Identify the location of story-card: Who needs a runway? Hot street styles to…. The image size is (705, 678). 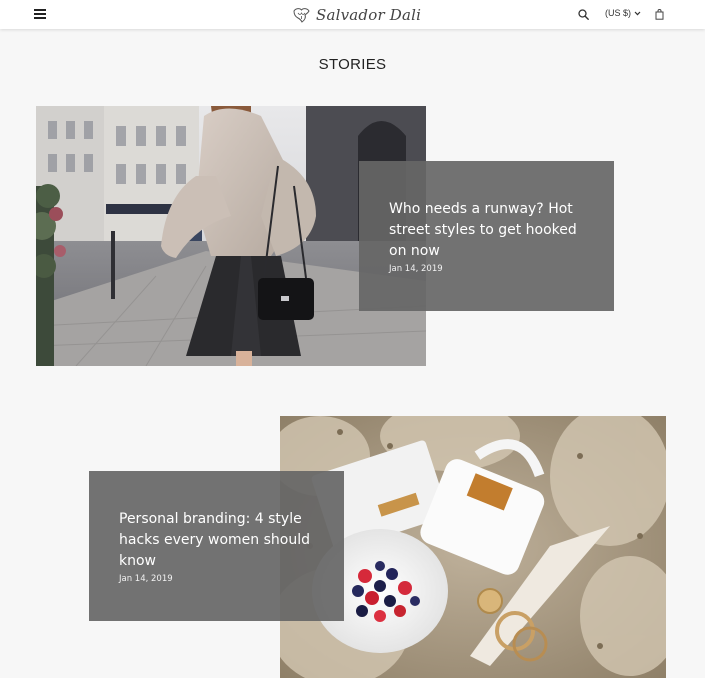
(486, 236).